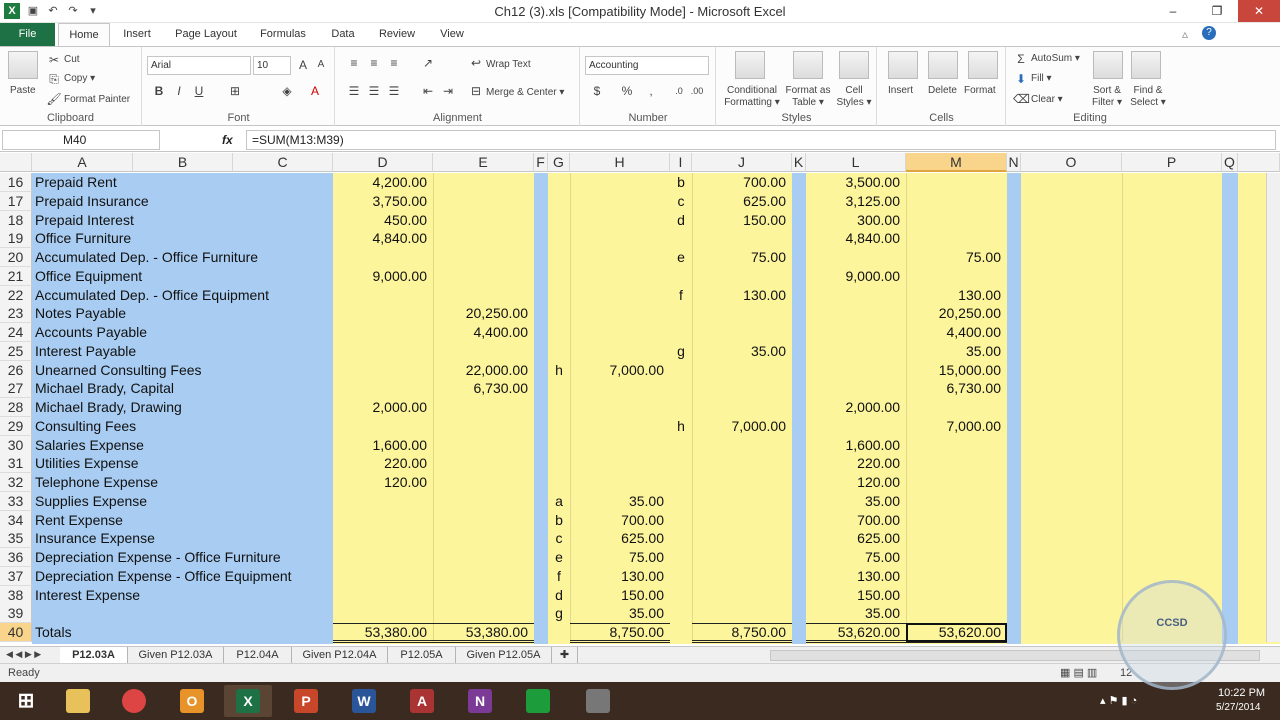 This screenshot has height=720, width=1280. What do you see at coordinates (980, 90) in the screenshot?
I see `format-cells-button: Format` at bounding box center [980, 90].